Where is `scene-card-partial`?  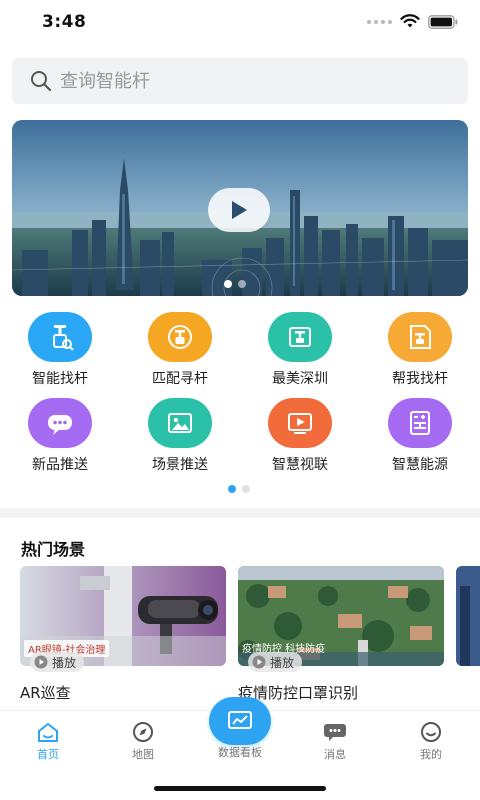
scene-card-partial is located at coordinates (468, 616).